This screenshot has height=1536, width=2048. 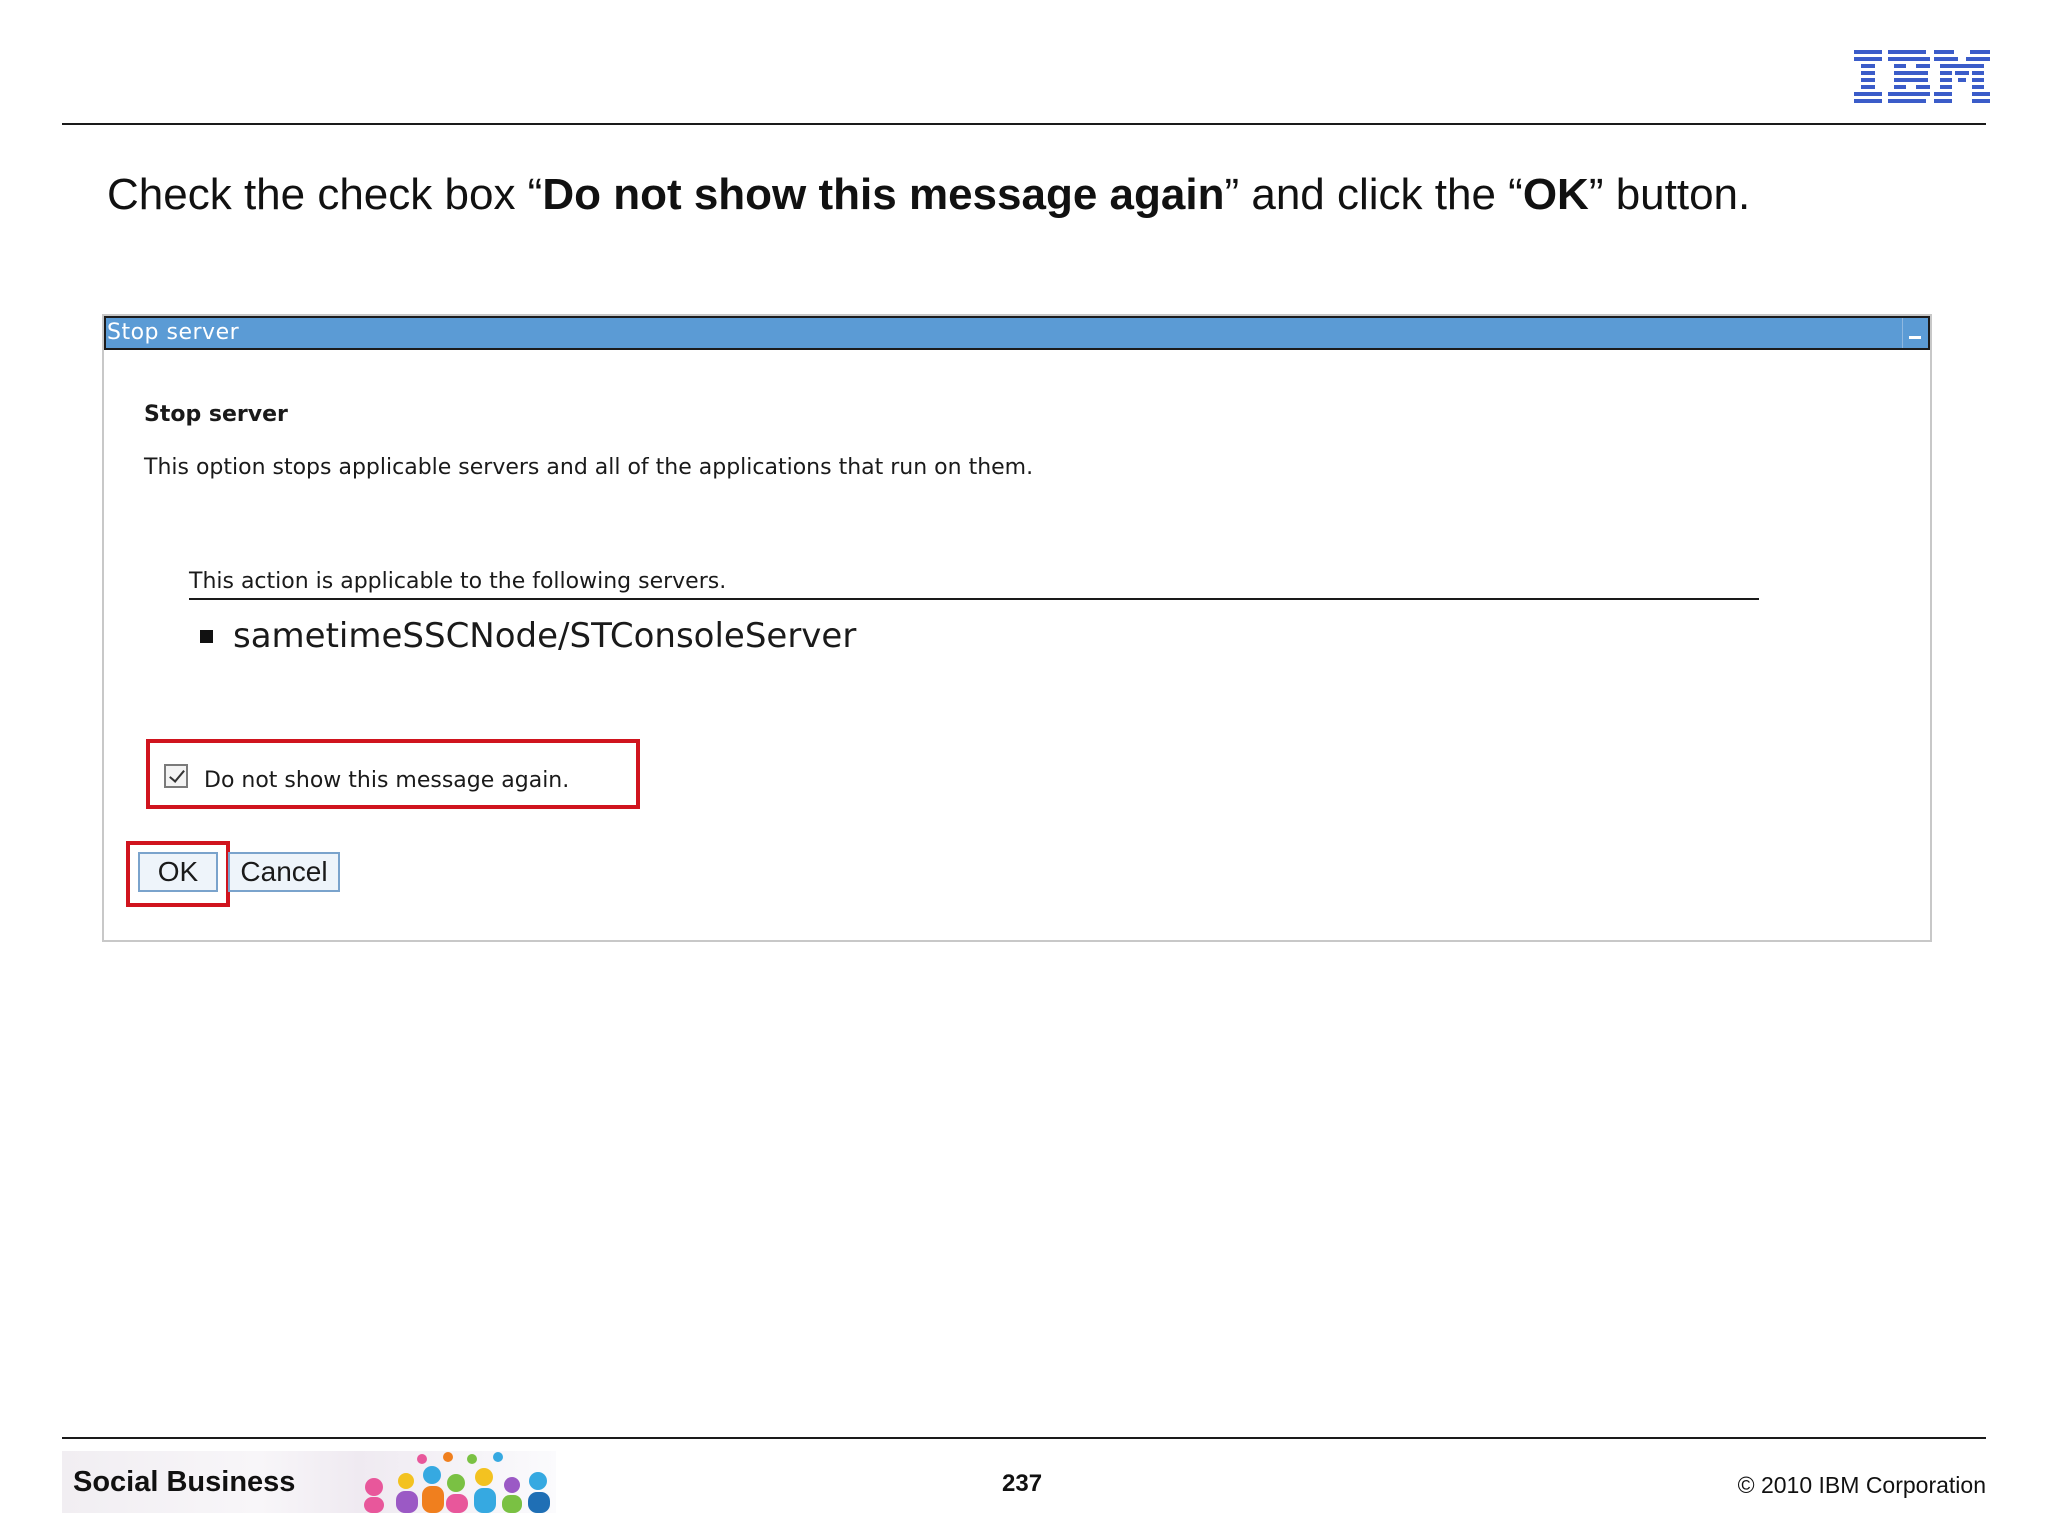 I want to click on dialog-titlebar: Stop server, so click(x=1017, y=333).